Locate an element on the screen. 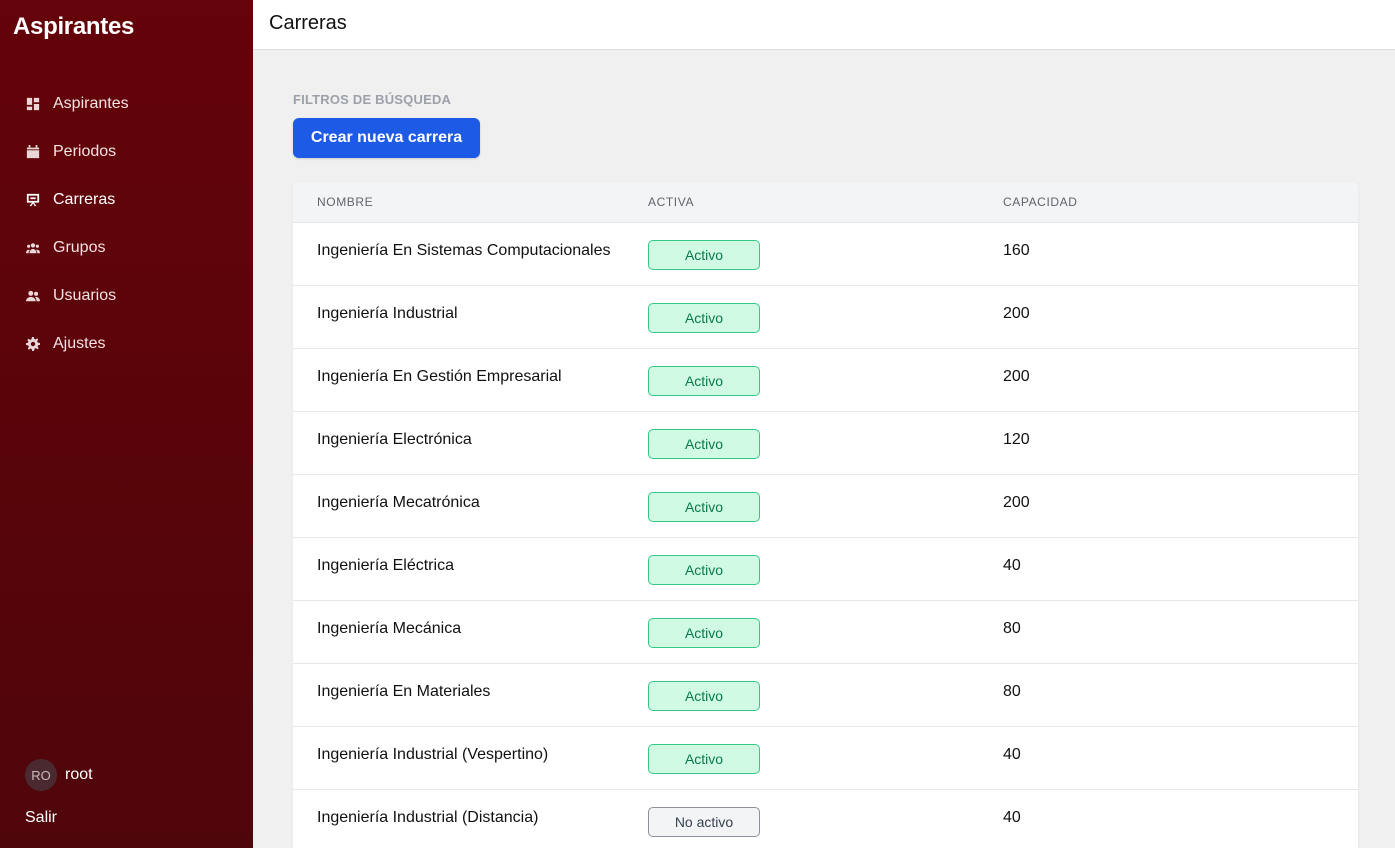 The height and width of the screenshot is (848, 1395). table-row: Ingeniería Mecatrónica Activo 200 is located at coordinates (825, 505).